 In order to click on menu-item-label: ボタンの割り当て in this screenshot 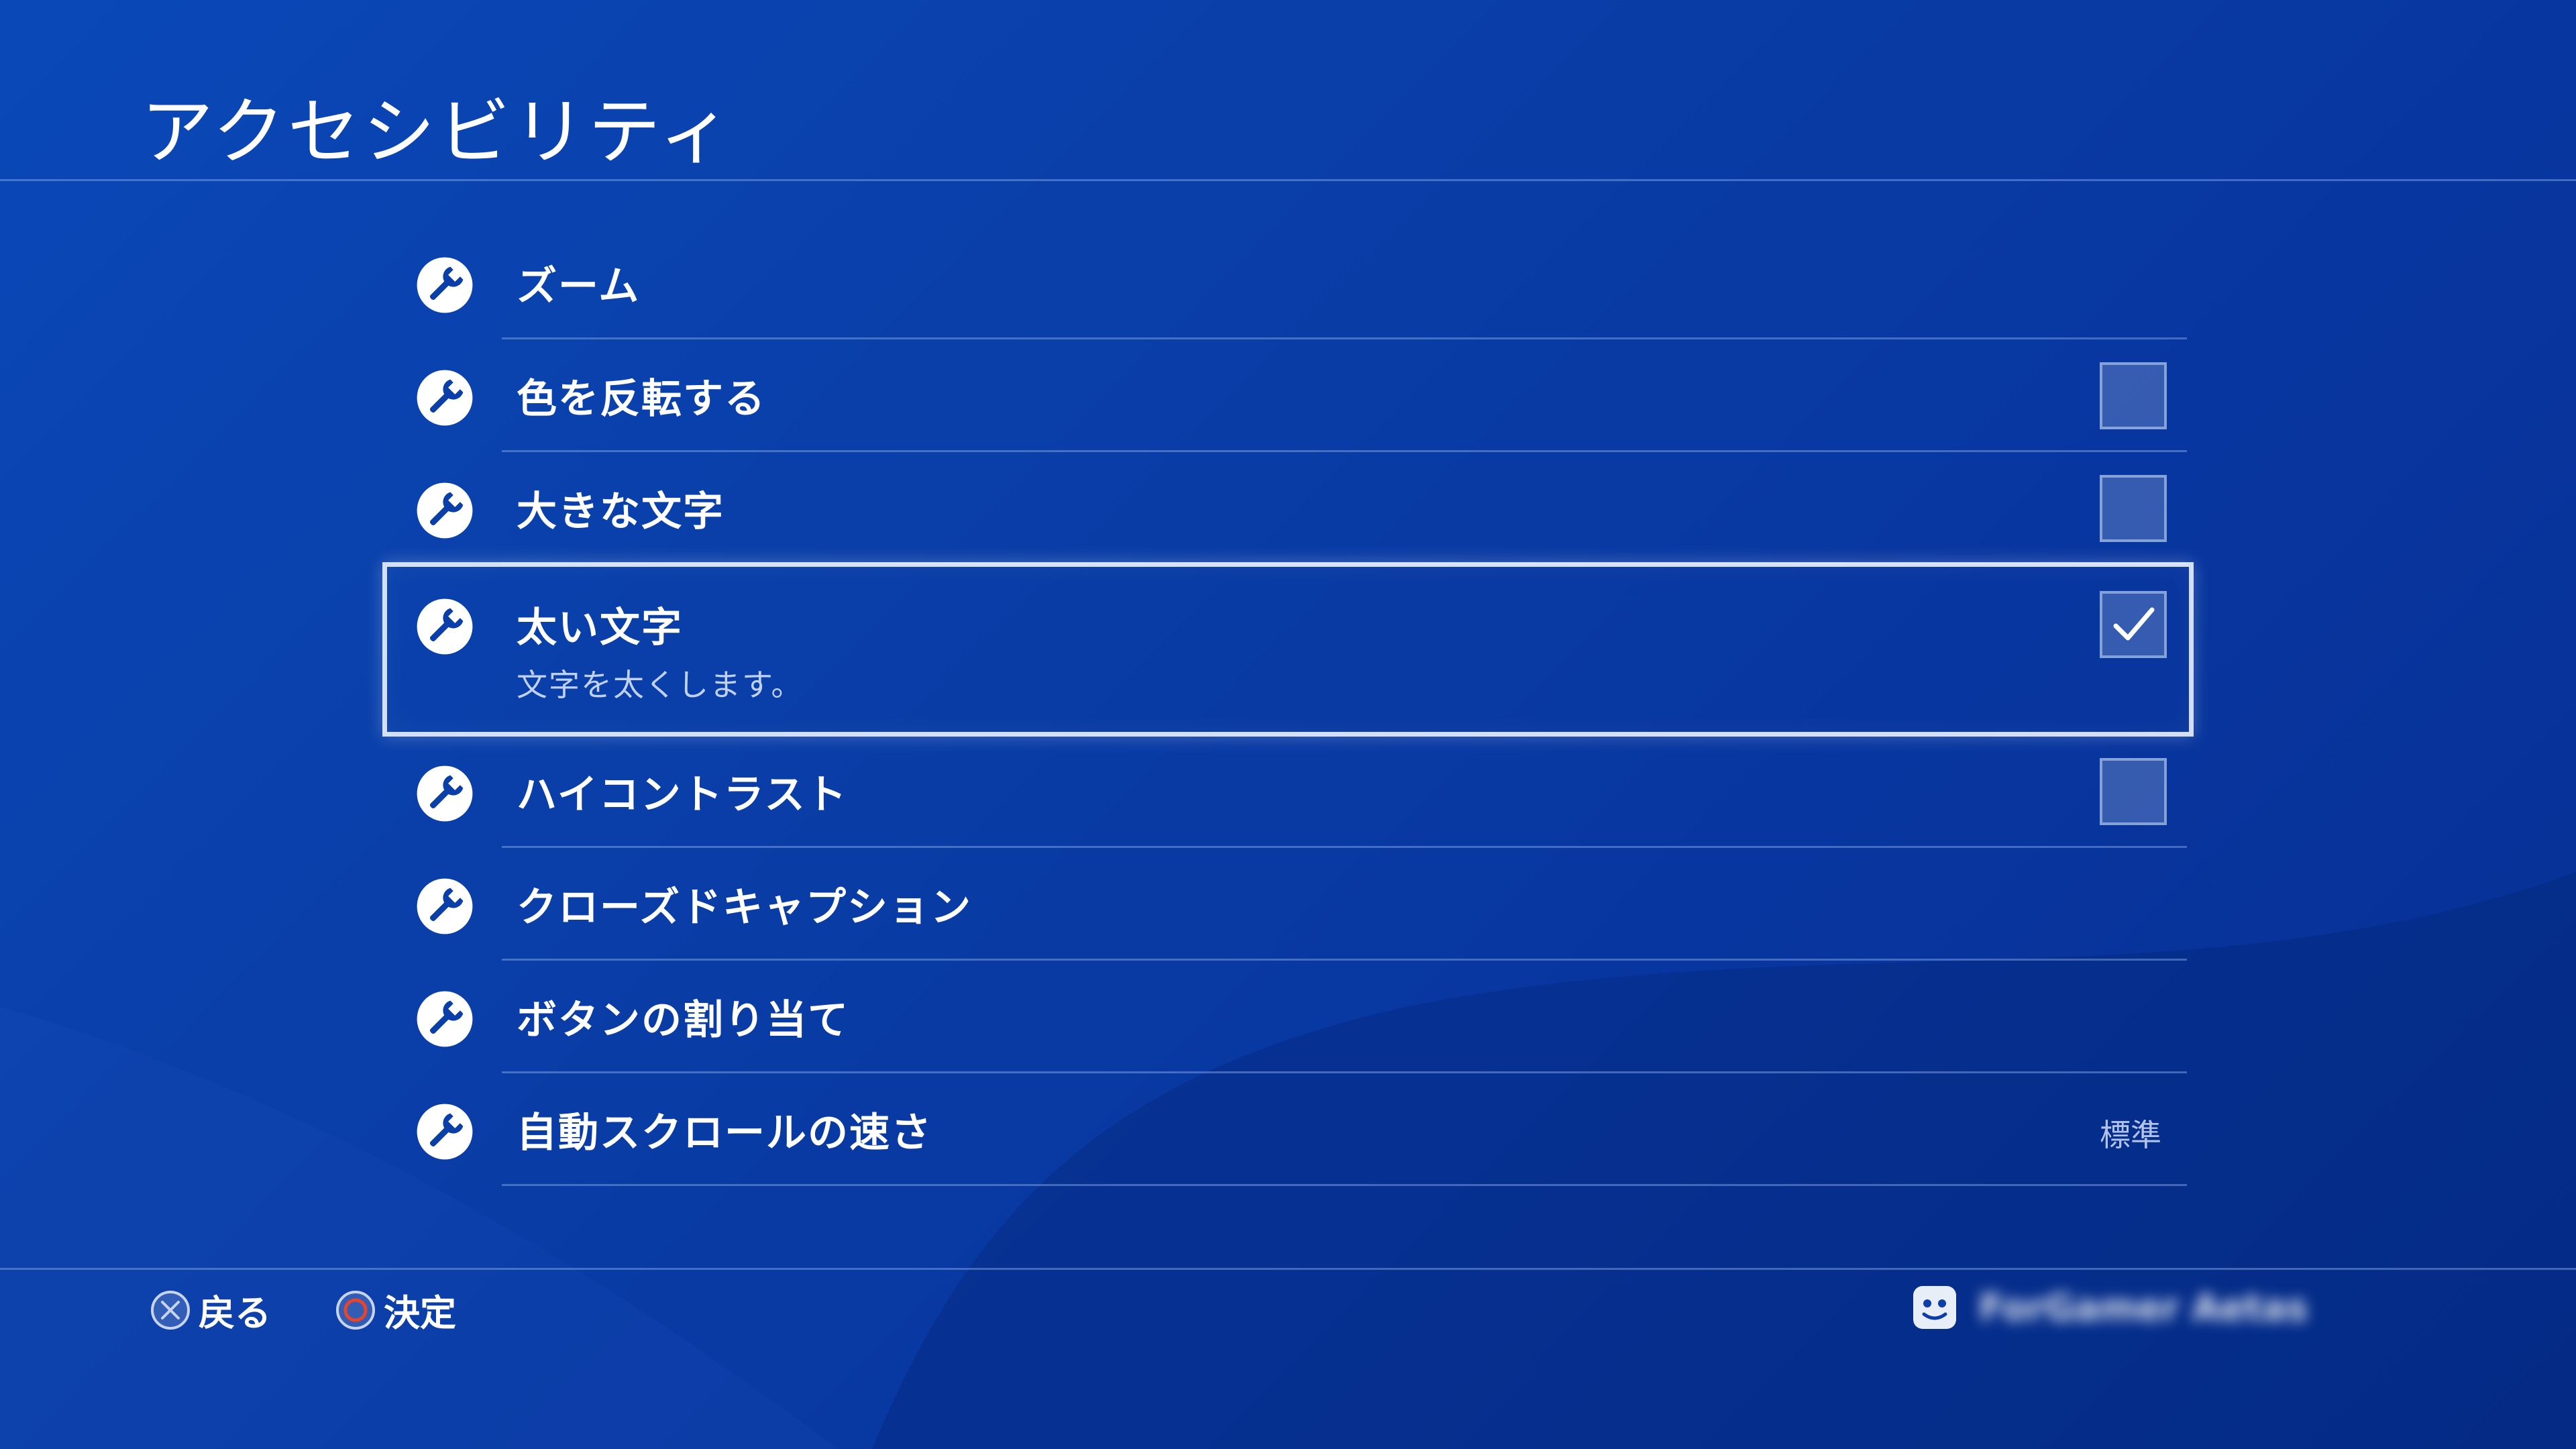, I will do `click(683, 1020)`.